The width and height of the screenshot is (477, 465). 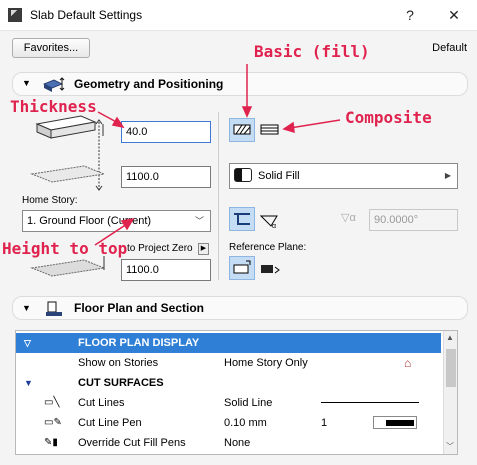 I want to click on list-item: ▭╲ Cut Lines Solid Line, so click(x=228, y=403).